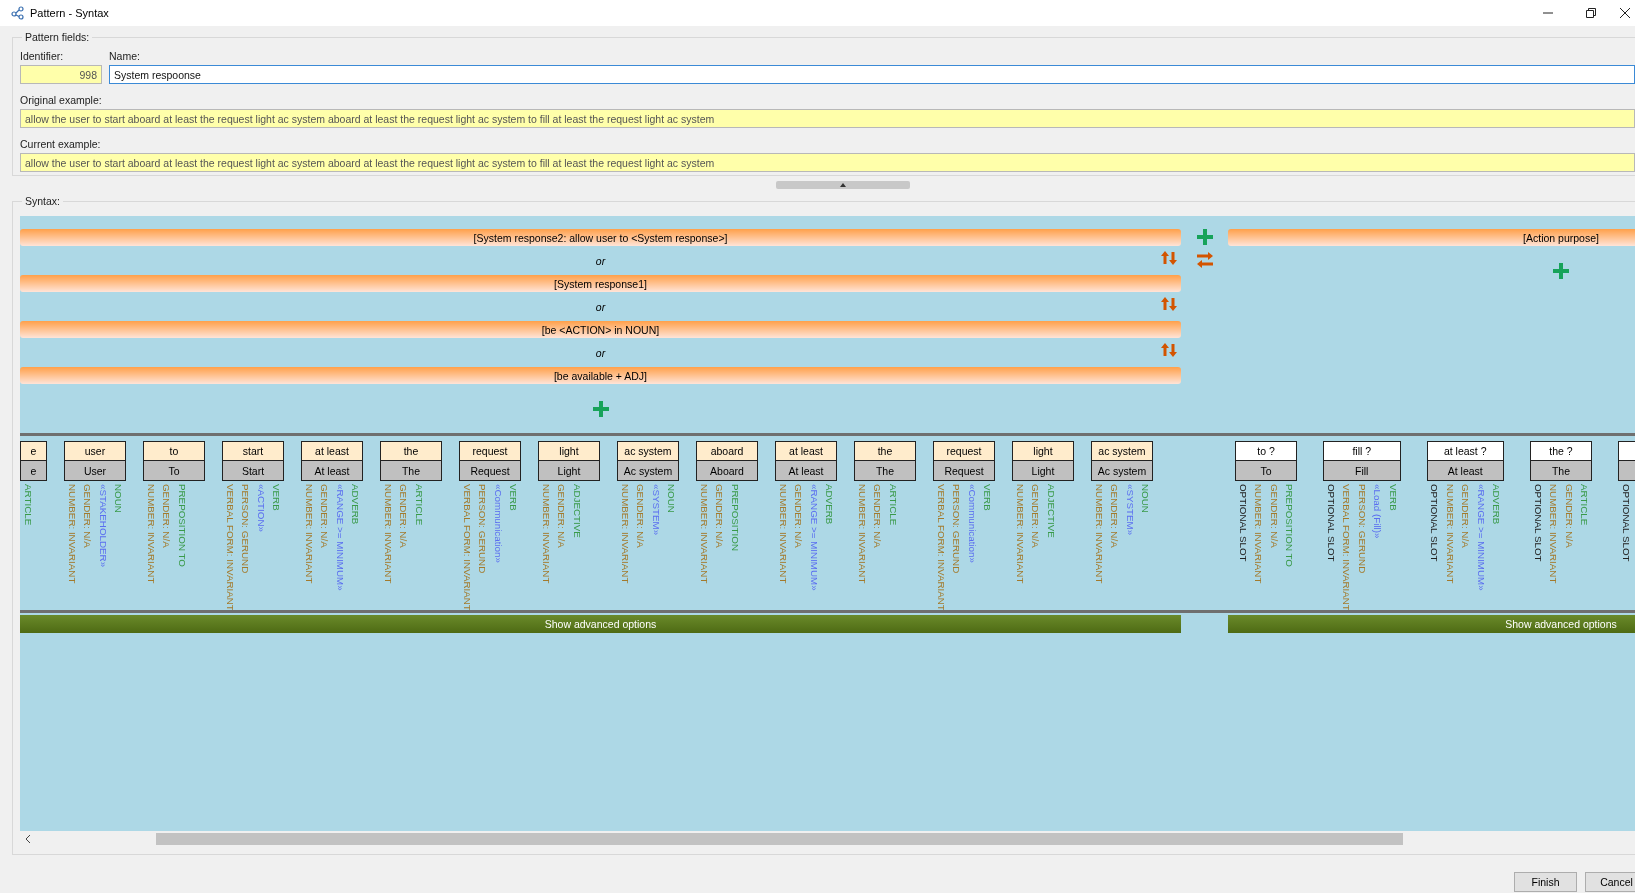  I want to click on word-box: to, so click(174, 451).